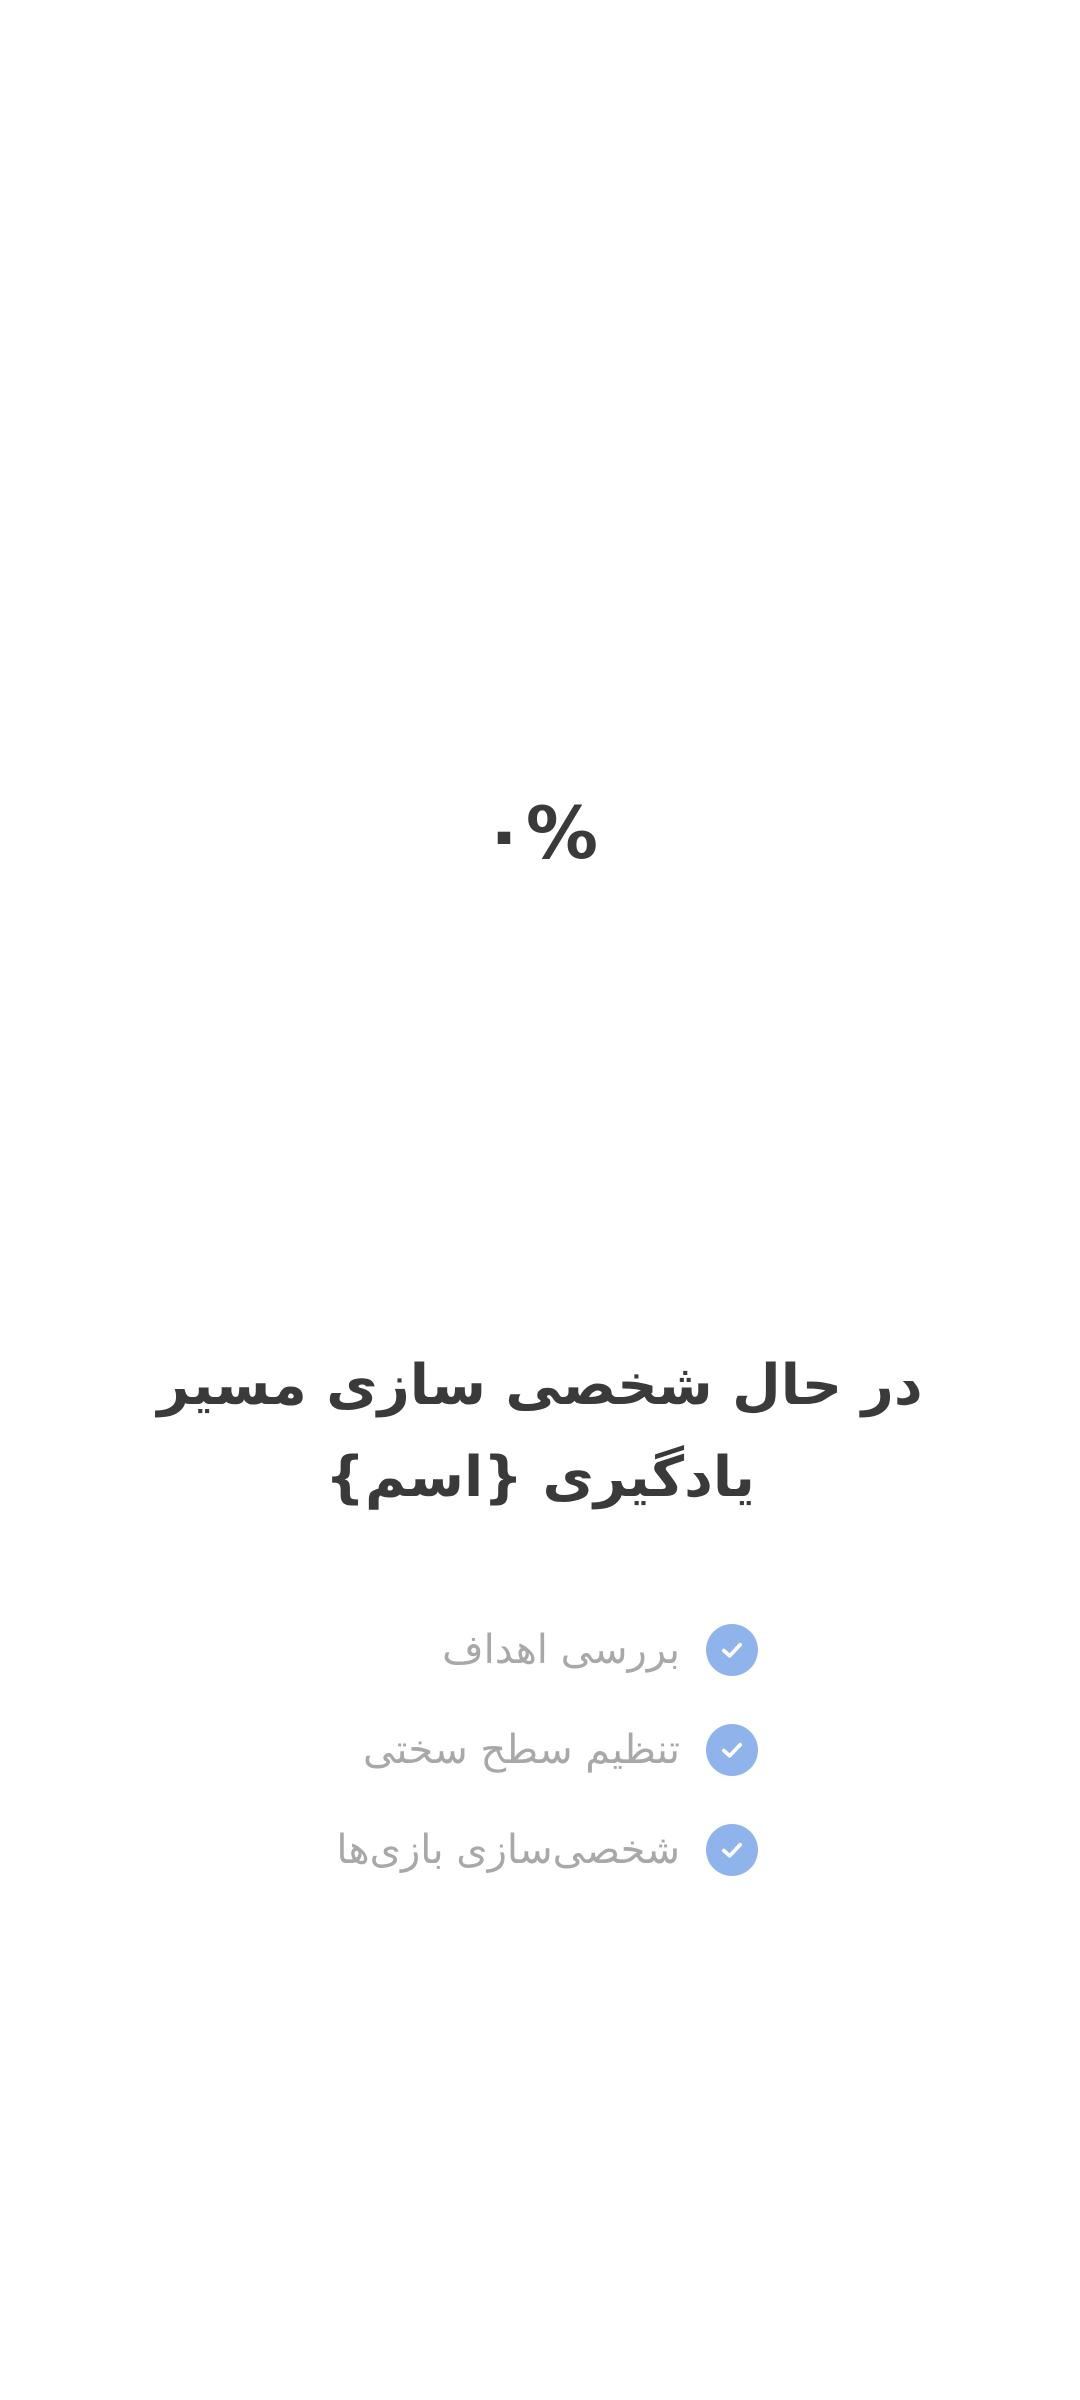 The image size is (1080, 2400). Describe the element at coordinates (561, 1650) in the screenshot. I see `step-label: بررسی اهداف` at that location.